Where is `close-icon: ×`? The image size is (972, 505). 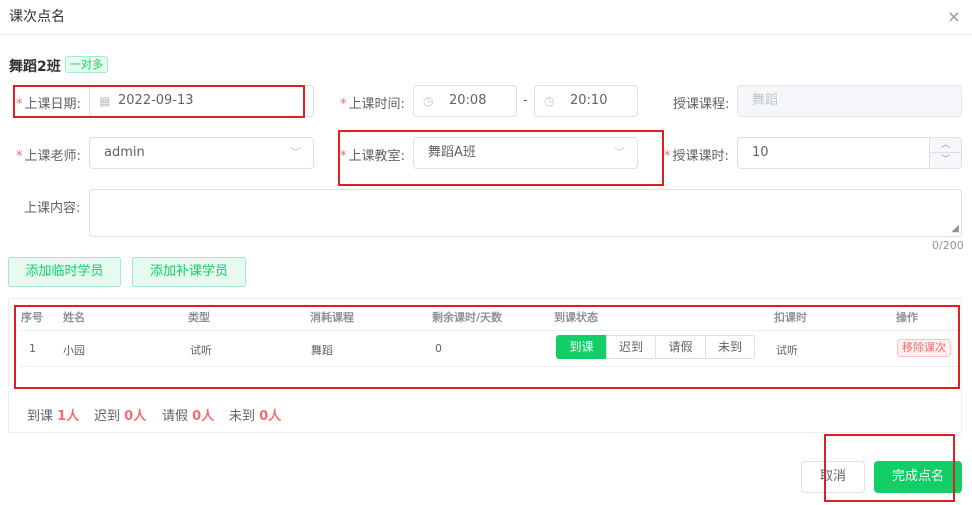 close-icon: × is located at coordinates (954, 17).